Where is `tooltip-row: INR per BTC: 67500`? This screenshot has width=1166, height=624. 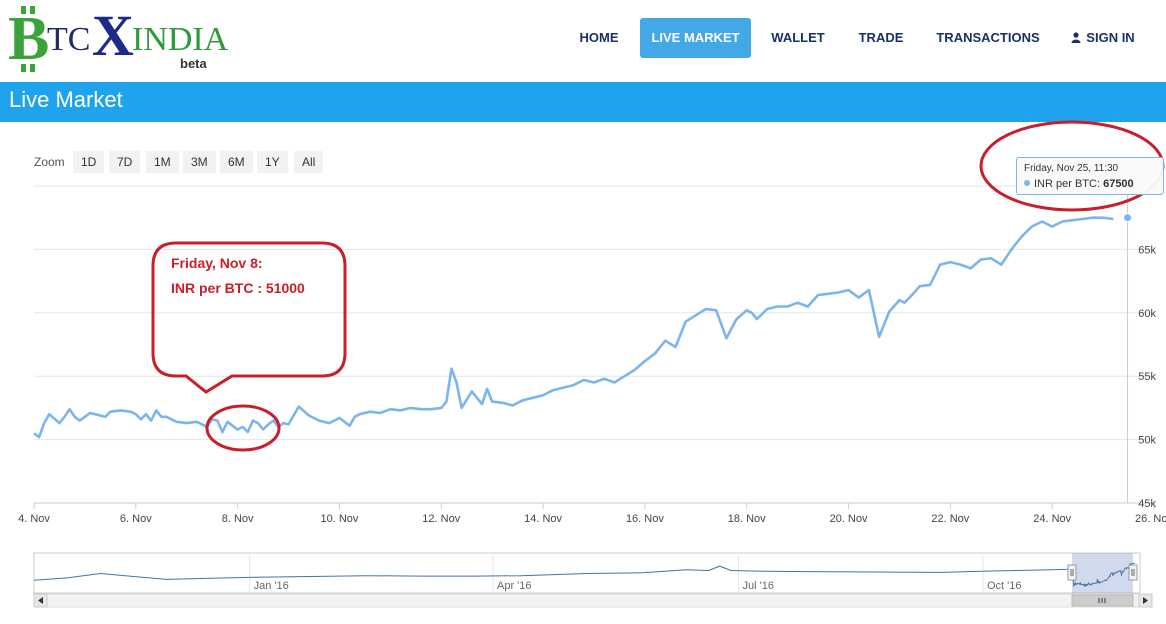 tooltip-row: INR per BTC: 67500 is located at coordinates (1090, 184).